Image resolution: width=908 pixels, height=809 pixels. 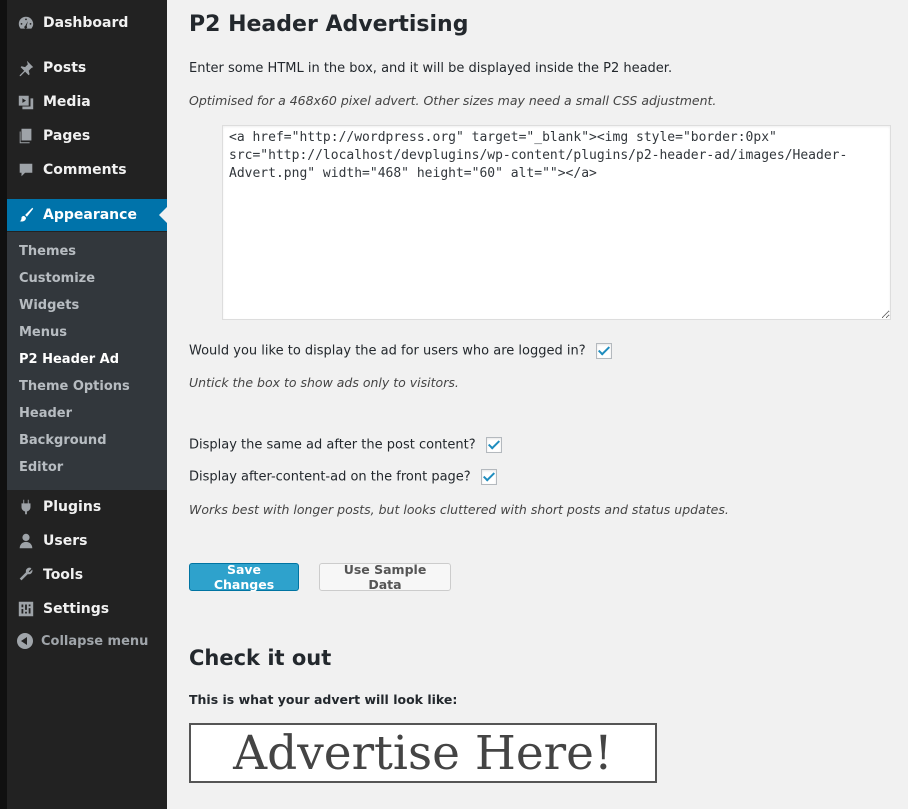 I want to click on menu-item-media: Media, so click(x=87, y=102).